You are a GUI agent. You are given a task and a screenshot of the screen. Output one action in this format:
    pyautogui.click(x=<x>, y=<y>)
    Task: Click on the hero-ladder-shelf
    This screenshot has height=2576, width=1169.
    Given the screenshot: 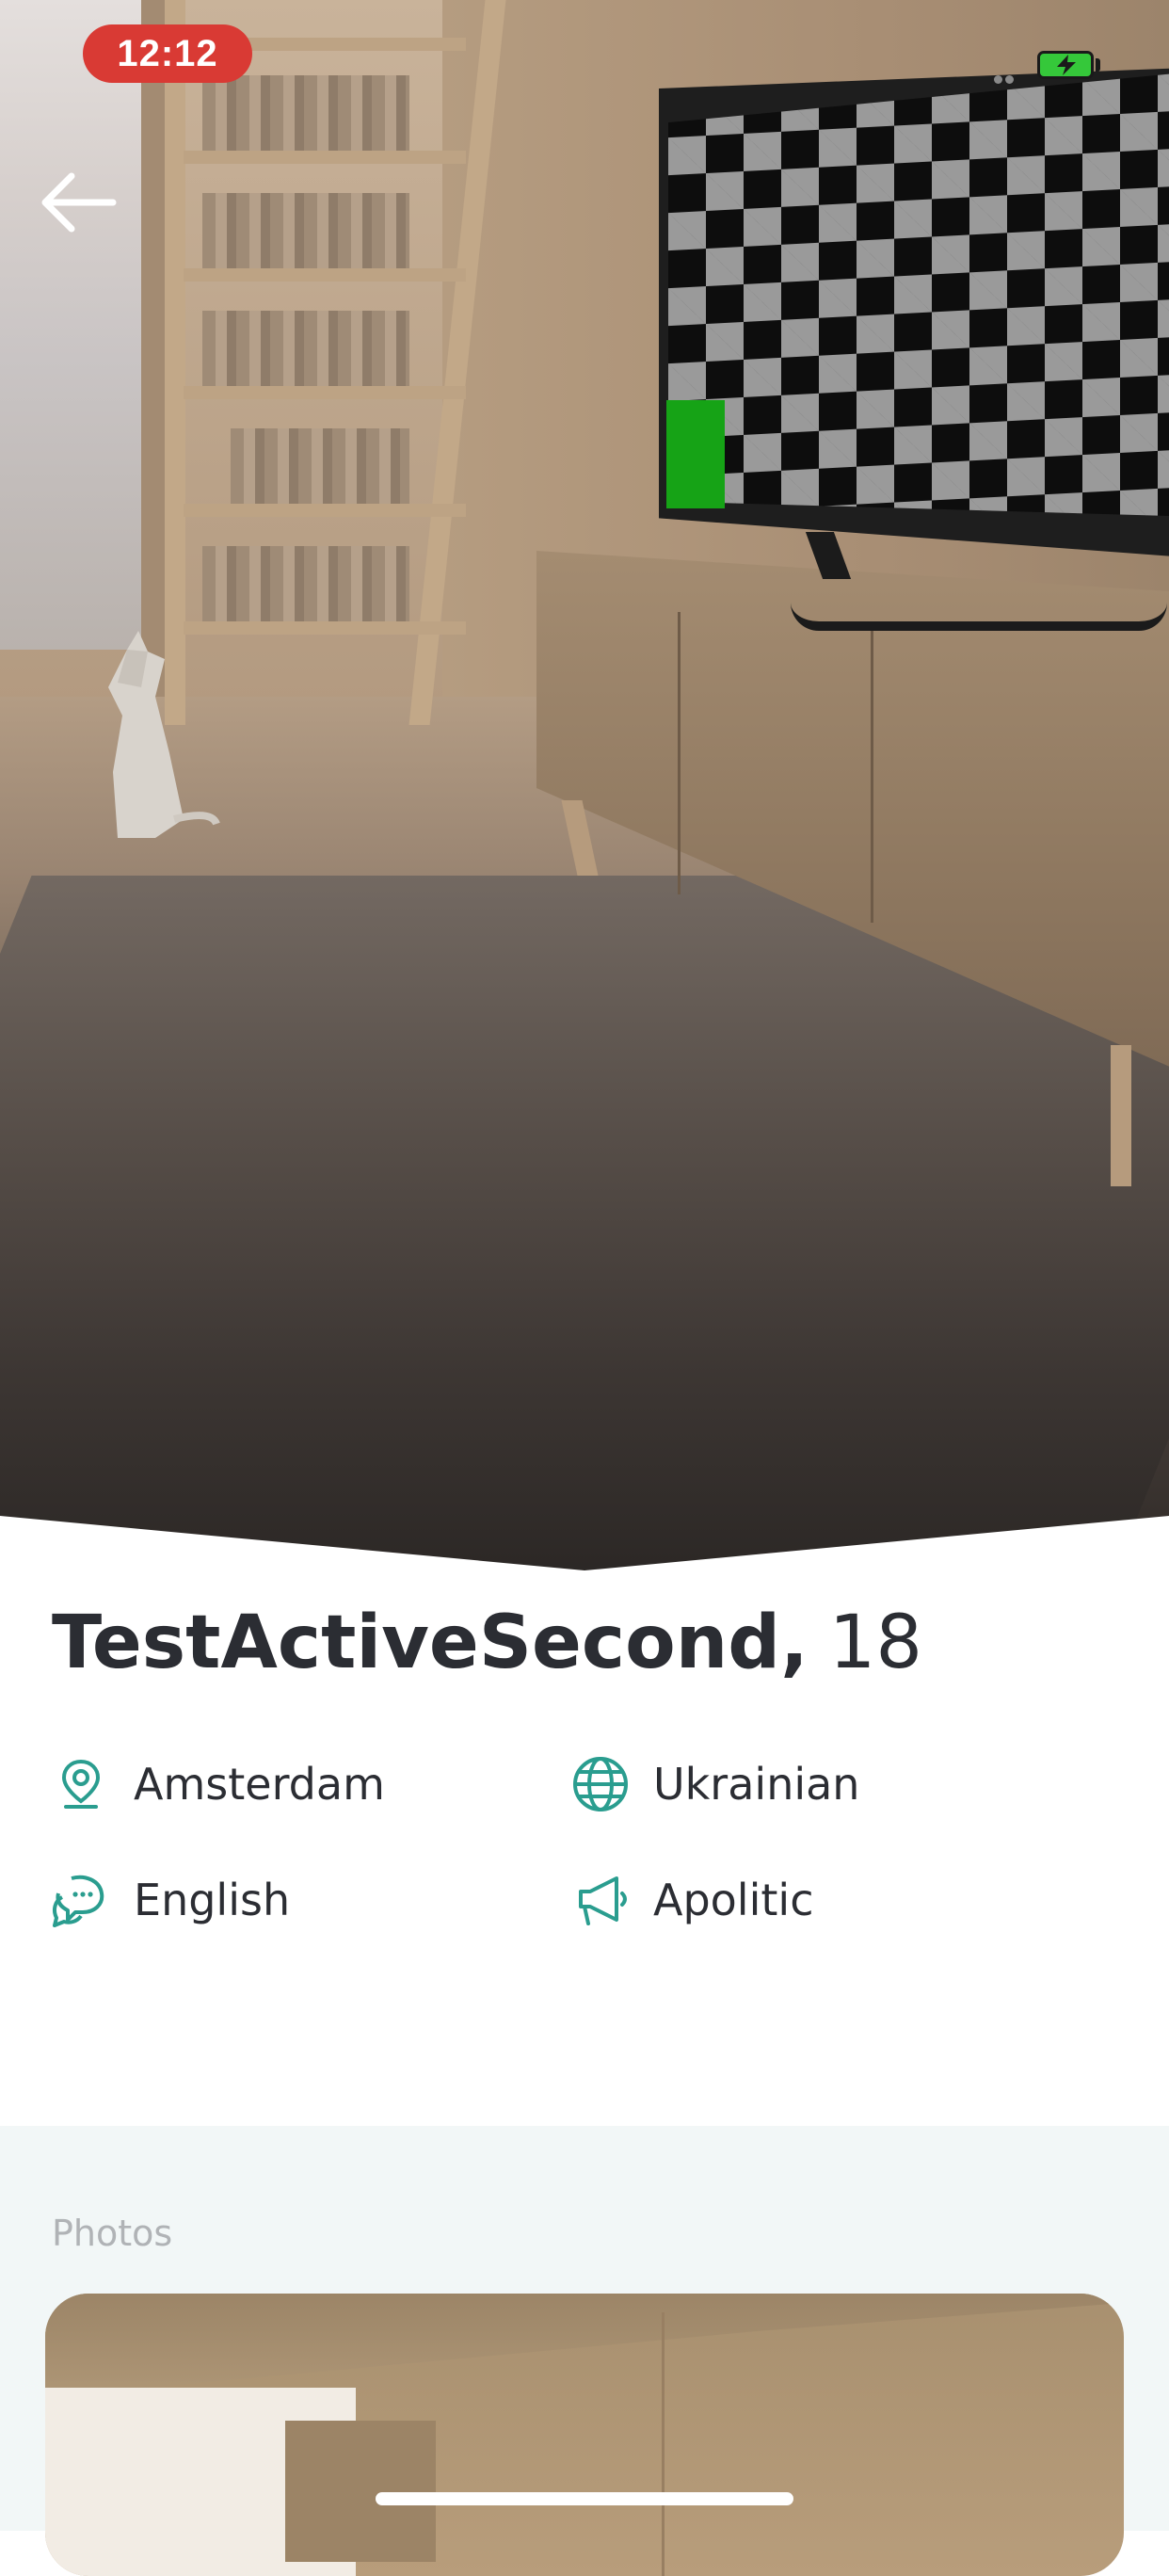 What is the action you would take?
    pyautogui.click(x=335, y=362)
    